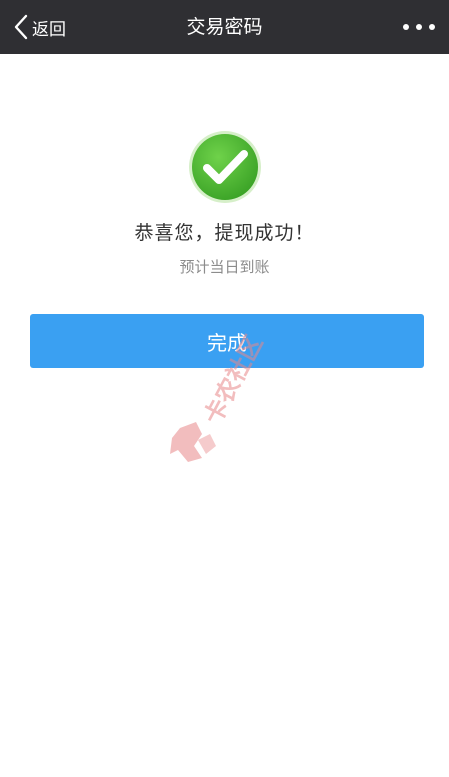  Describe the element at coordinates (225, 167) in the screenshot. I see `check-circle-icon` at that location.